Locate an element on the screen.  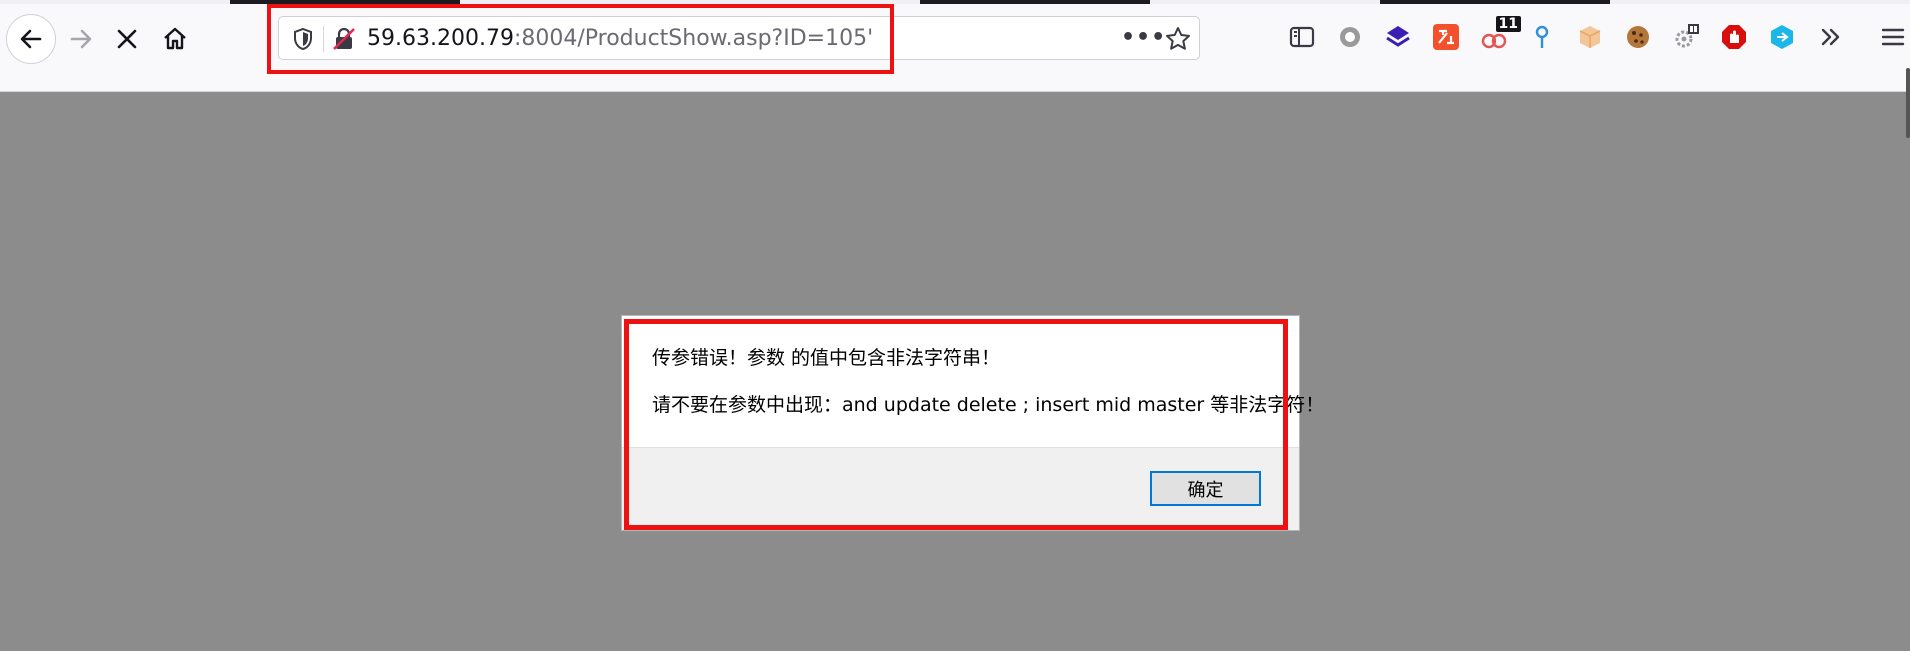
gear-extension-icon is located at coordinates (1686, 37).